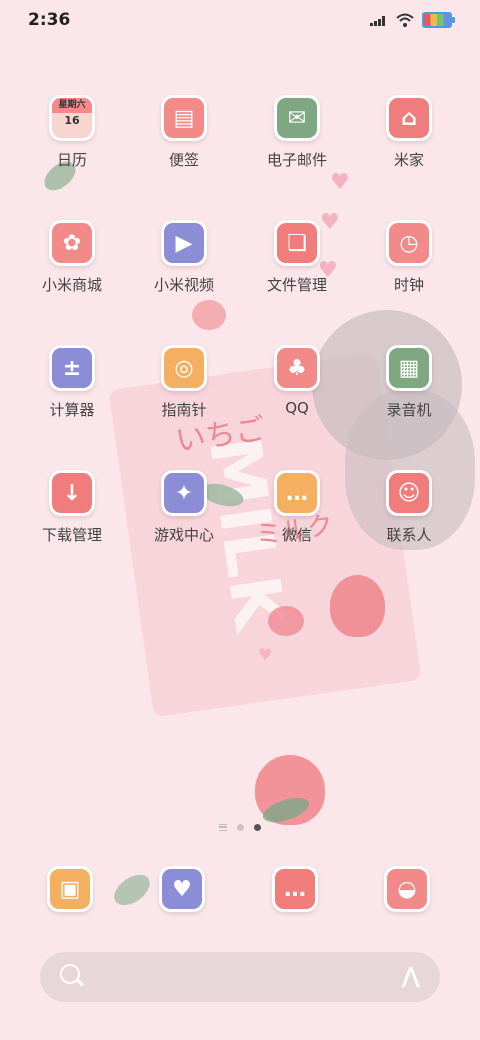 The height and width of the screenshot is (1040, 480). Describe the element at coordinates (70, 889) in the screenshot. I see `dock-app-1: ▣` at that location.